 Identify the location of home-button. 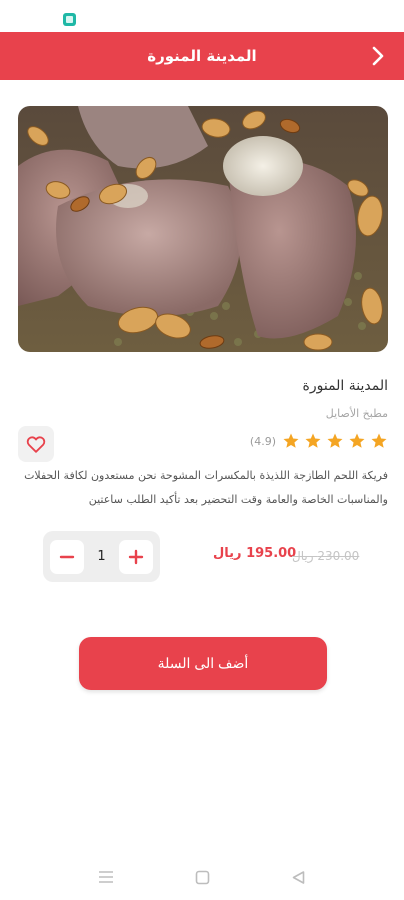
(202, 877).